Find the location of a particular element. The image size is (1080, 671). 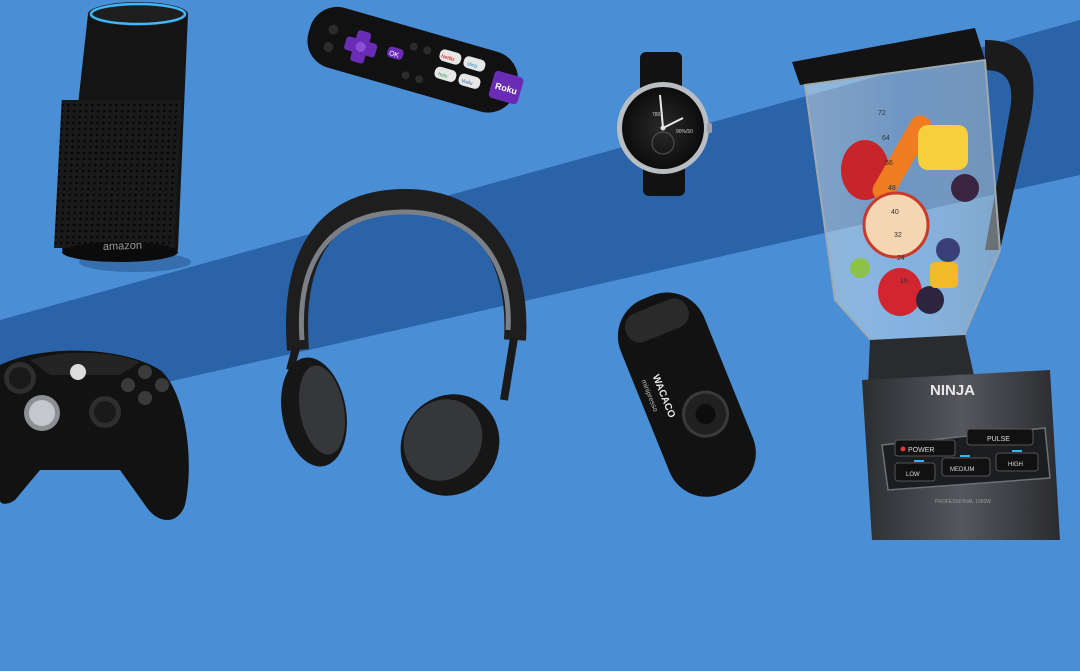

scale-56: 56 is located at coordinates (889, 163).